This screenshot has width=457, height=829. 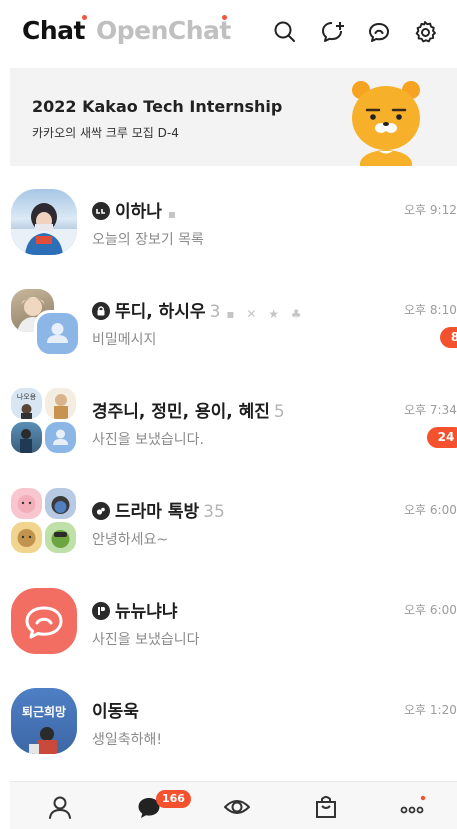 I want to click on chat-unread-badge: 166, so click(x=173, y=799).